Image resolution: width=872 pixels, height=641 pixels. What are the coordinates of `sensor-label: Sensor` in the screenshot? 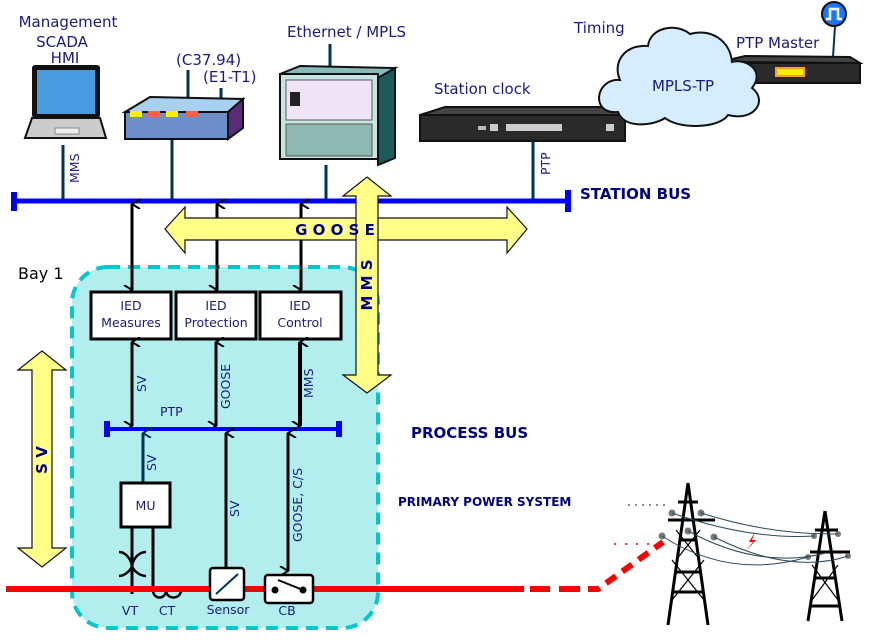 It's located at (229, 609).